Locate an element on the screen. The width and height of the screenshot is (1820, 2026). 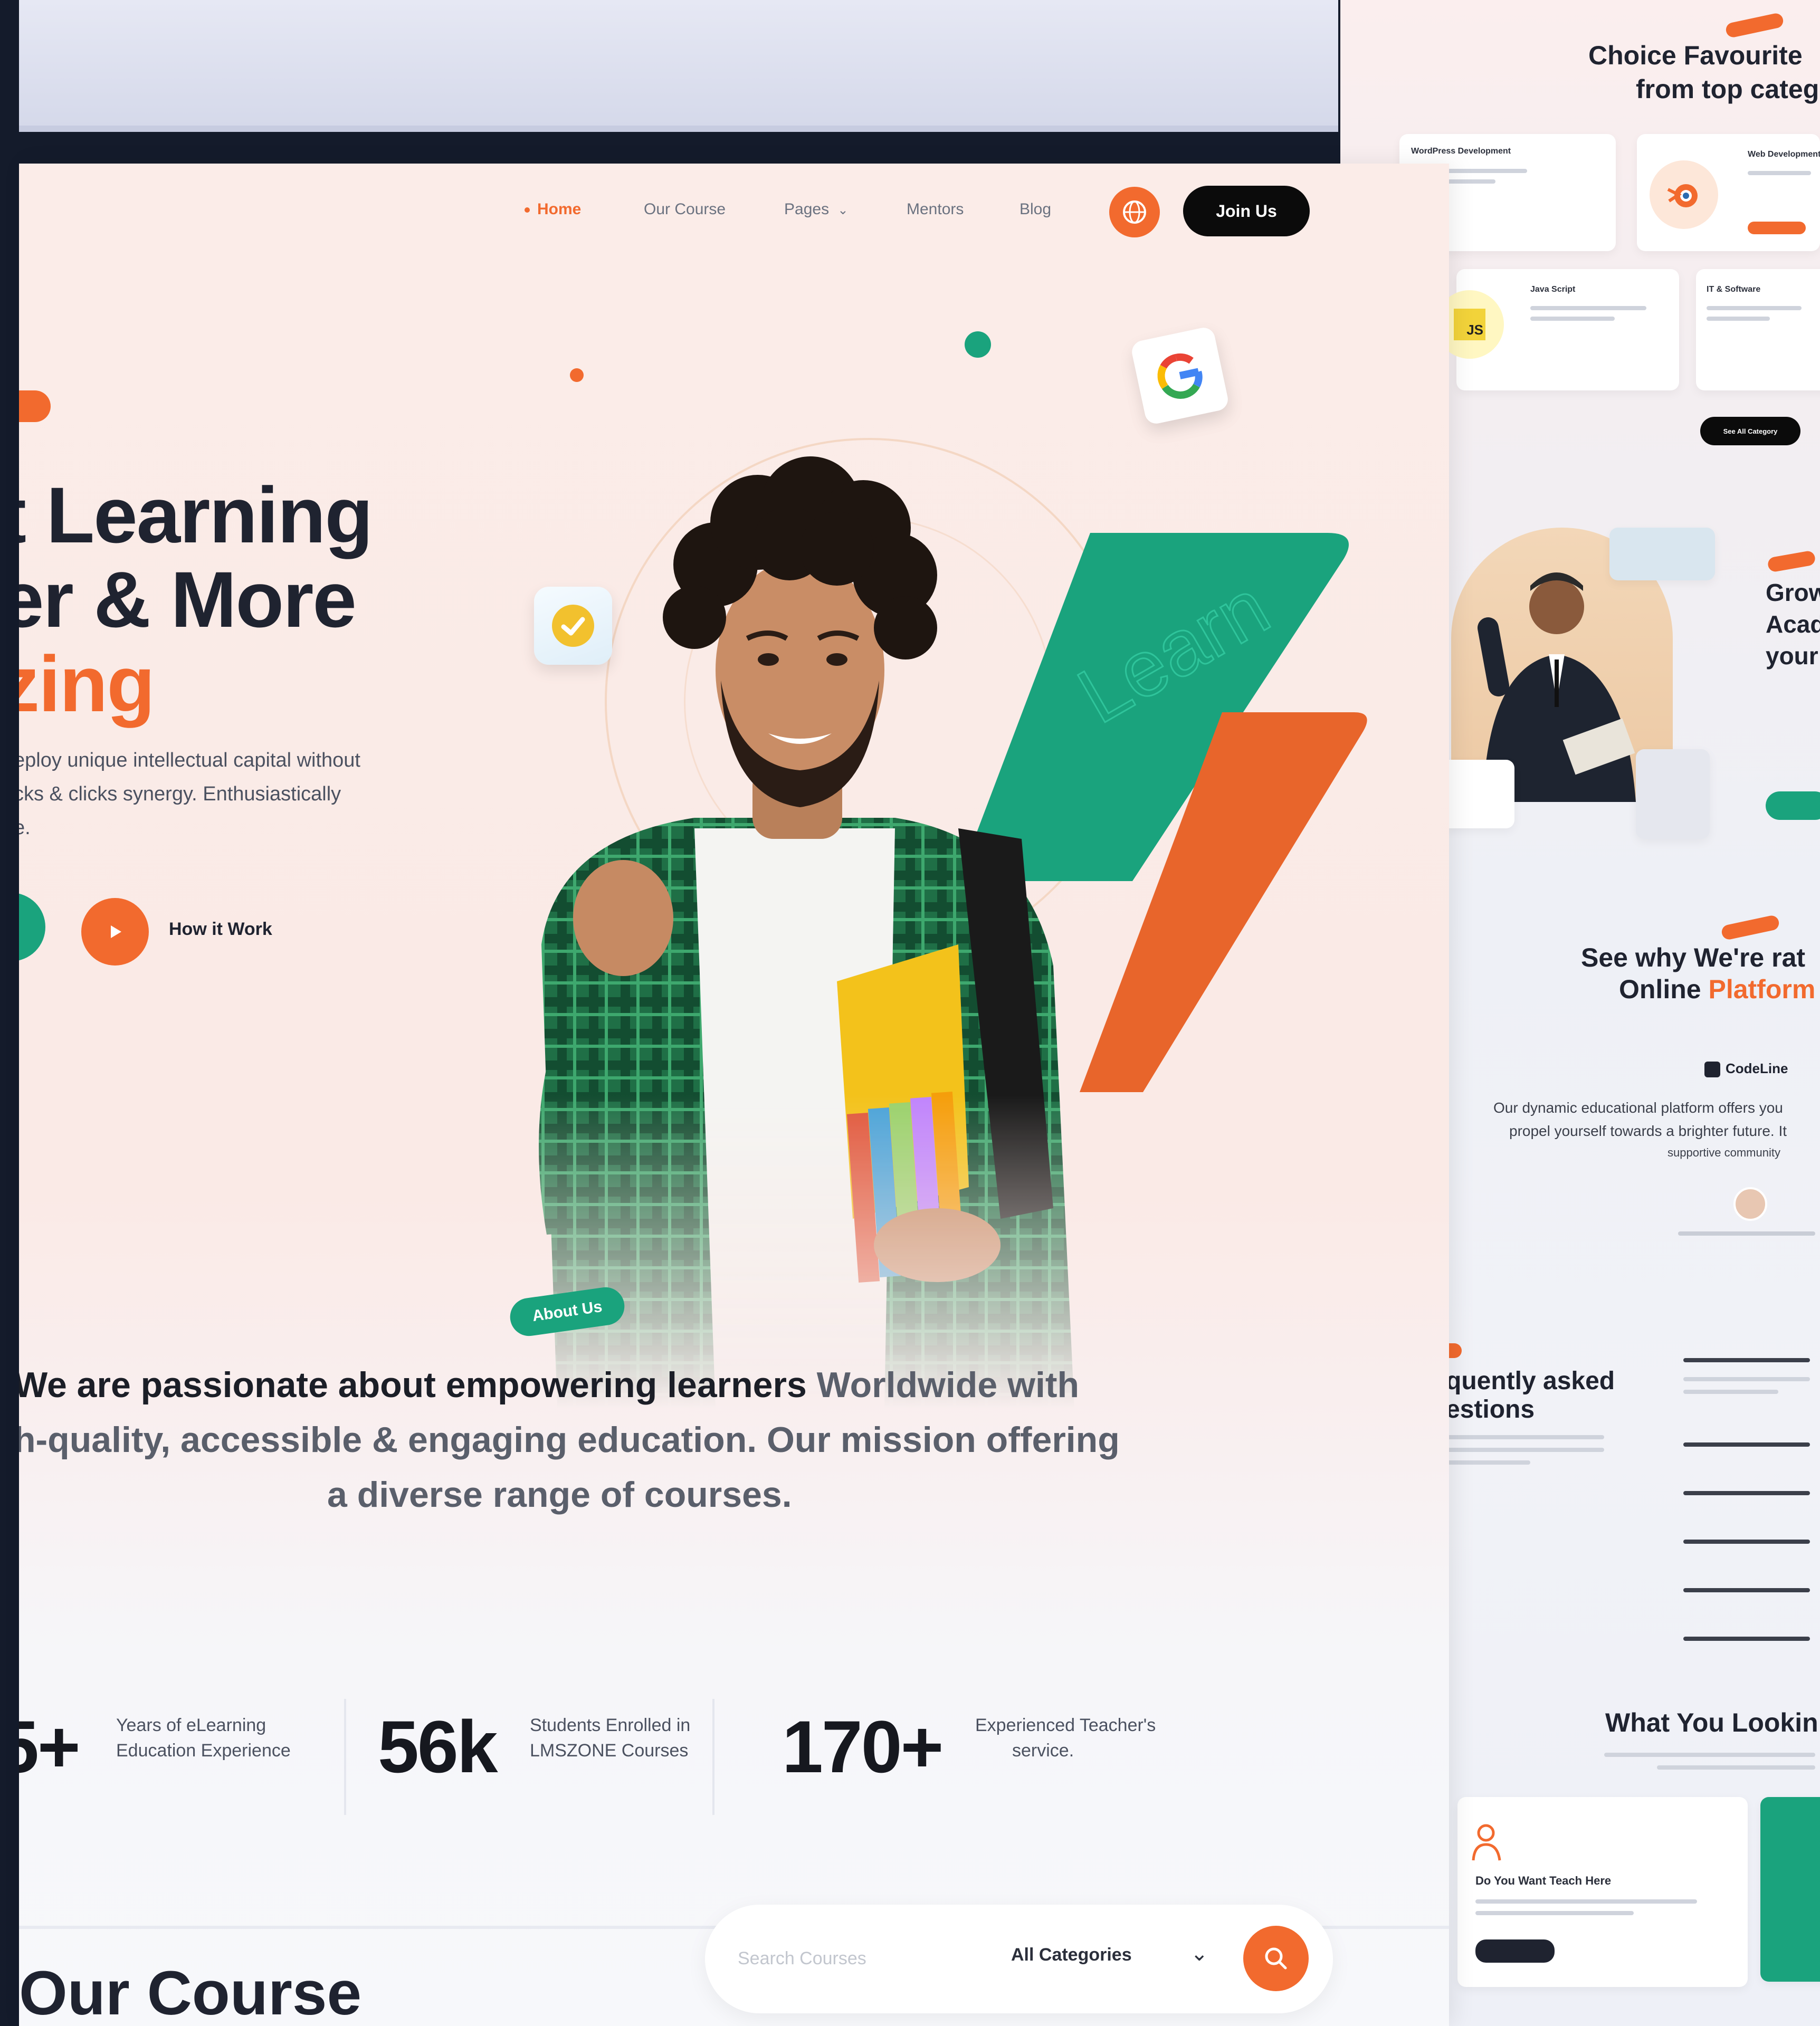
review-title-highlight: Platform is located at coordinates (1762, 989).